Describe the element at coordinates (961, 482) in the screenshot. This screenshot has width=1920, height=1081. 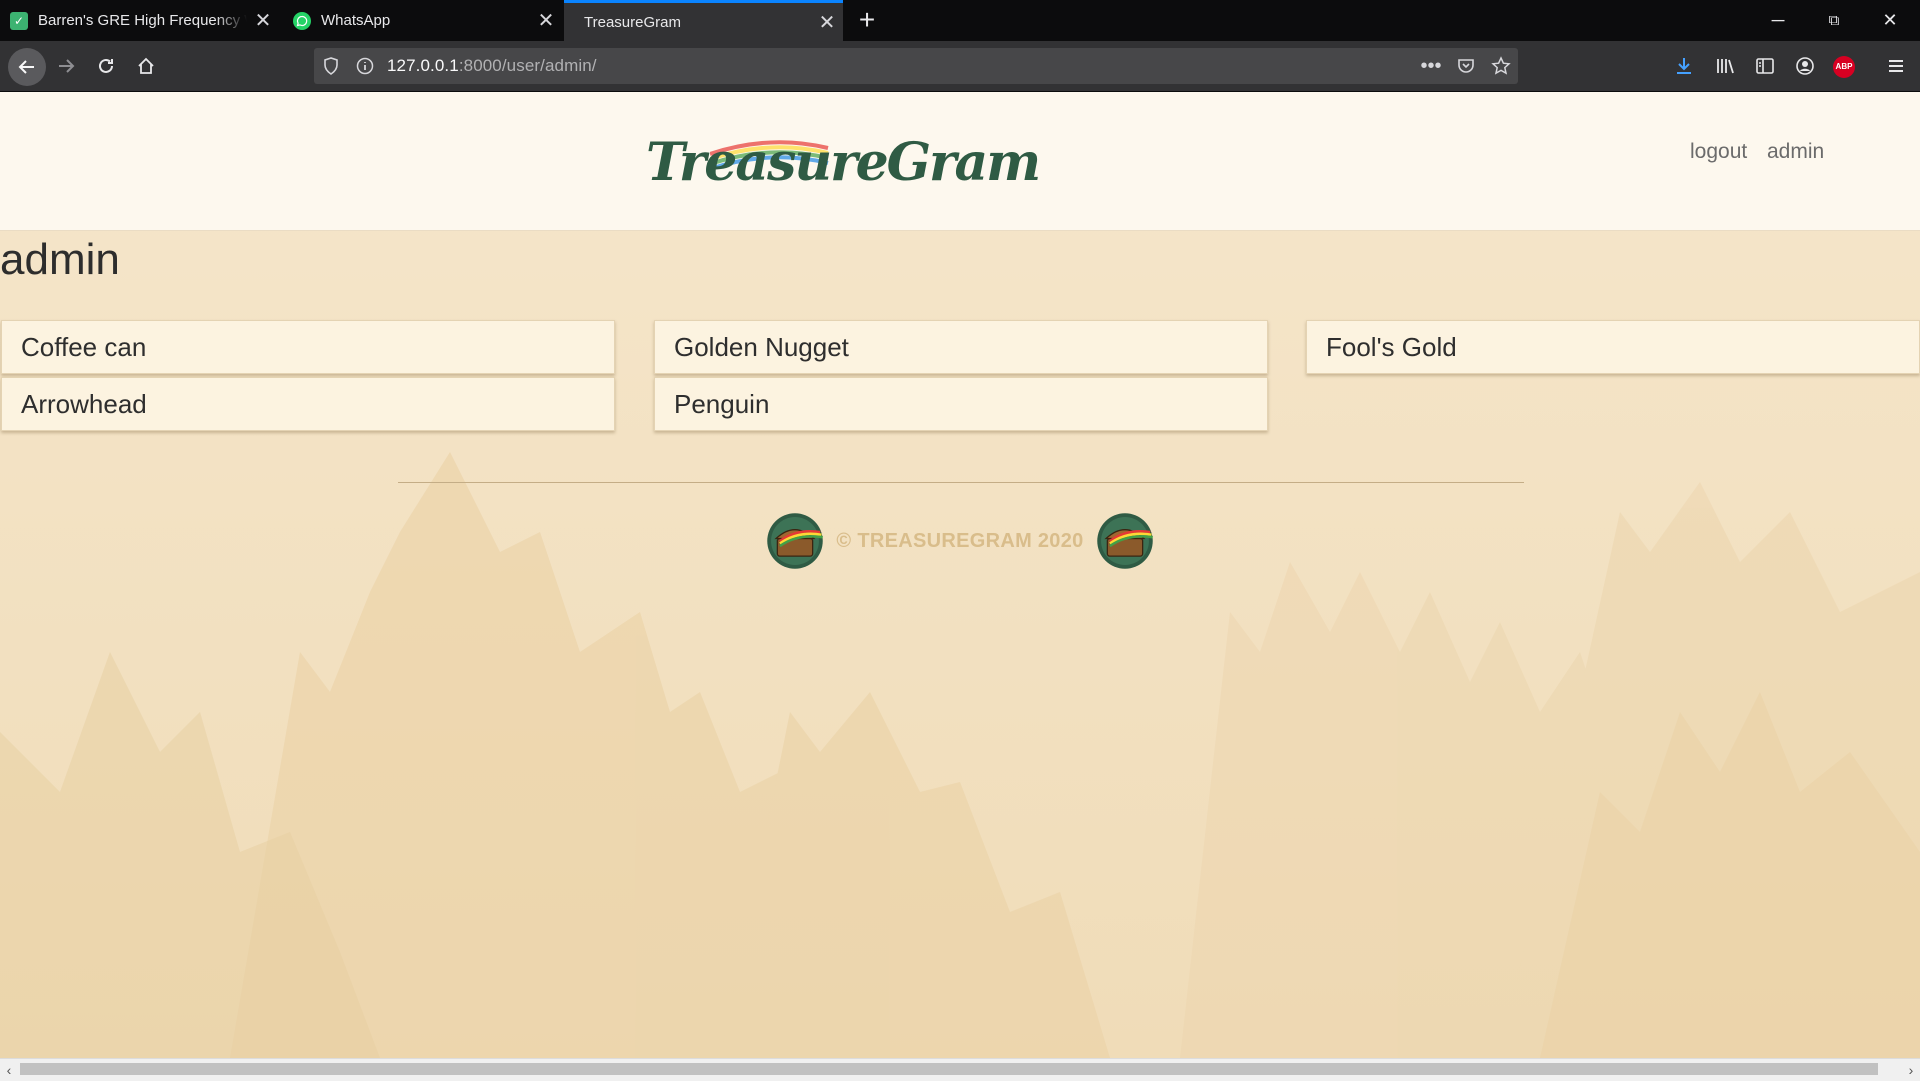
I see `footer-divider` at that location.